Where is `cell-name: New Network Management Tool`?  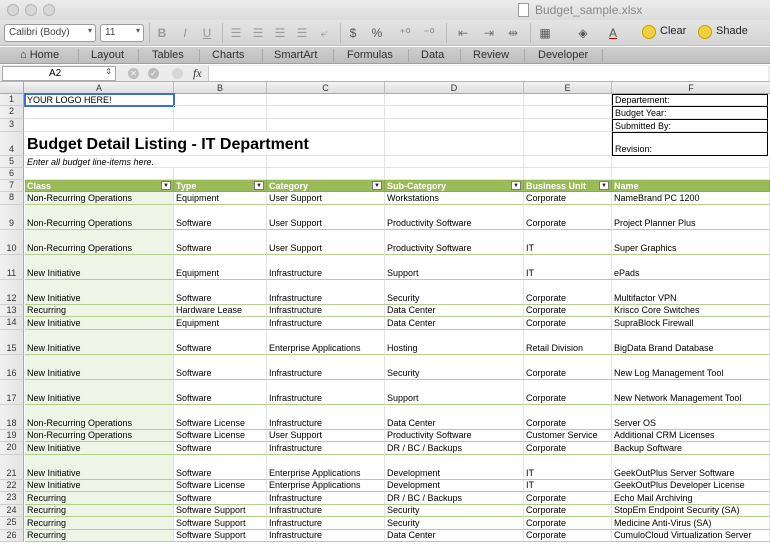 cell-name: New Network Management Tool is located at coordinates (691, 392).